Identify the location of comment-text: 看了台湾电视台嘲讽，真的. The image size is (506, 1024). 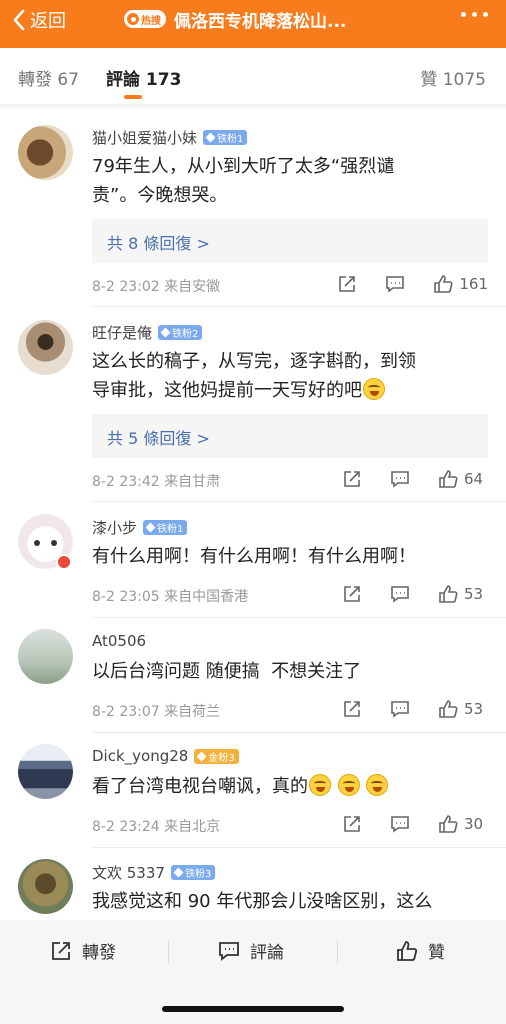
(289, 786).